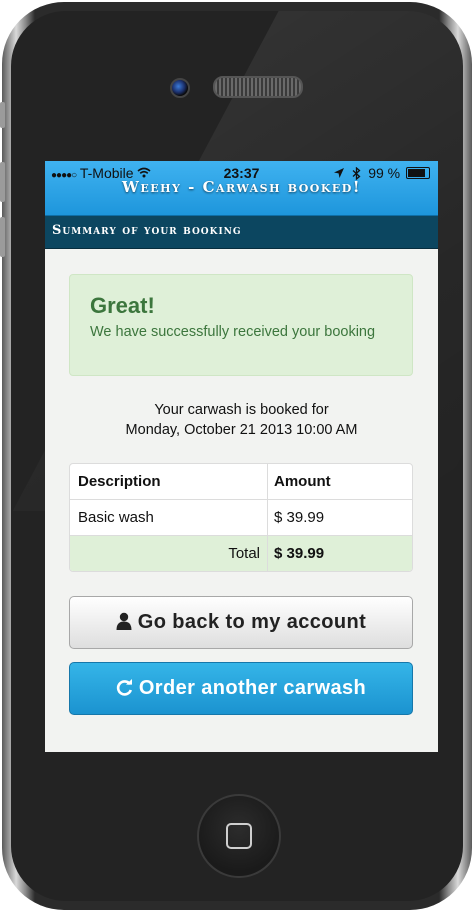 This screenshot has width=476, height=914. I want to click on total-label: Total, so click(169, 553).